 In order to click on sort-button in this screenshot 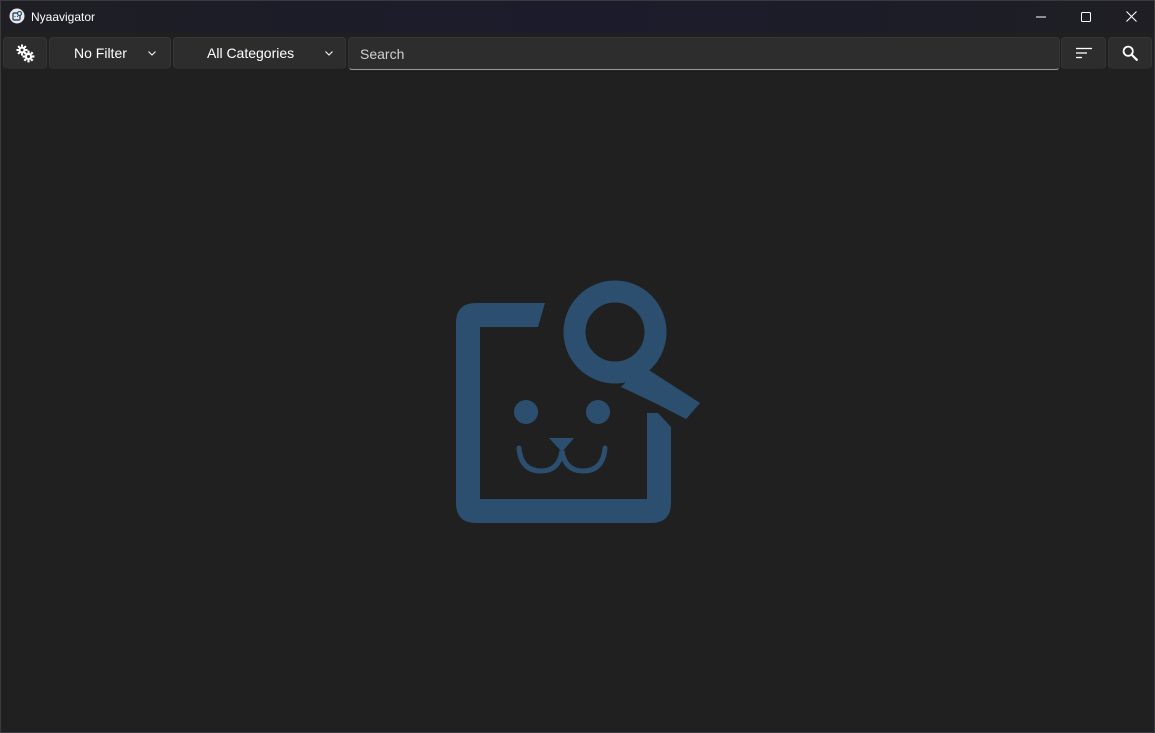, I will do `click(1083, 53)`.